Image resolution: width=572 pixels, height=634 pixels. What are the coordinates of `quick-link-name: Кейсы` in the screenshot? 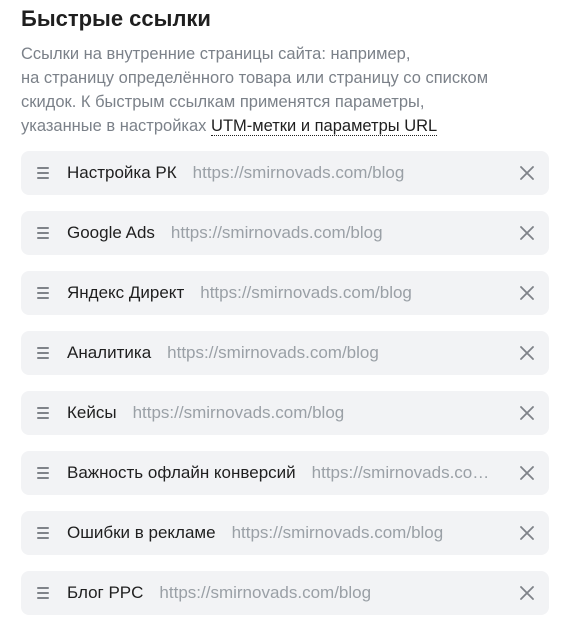 It's located at (92, 413).